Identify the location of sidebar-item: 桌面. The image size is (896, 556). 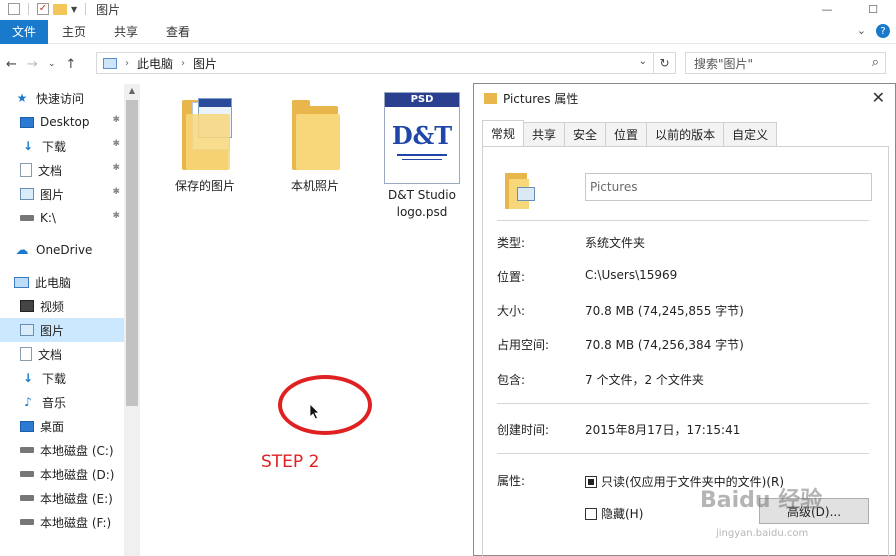
(62, 426).